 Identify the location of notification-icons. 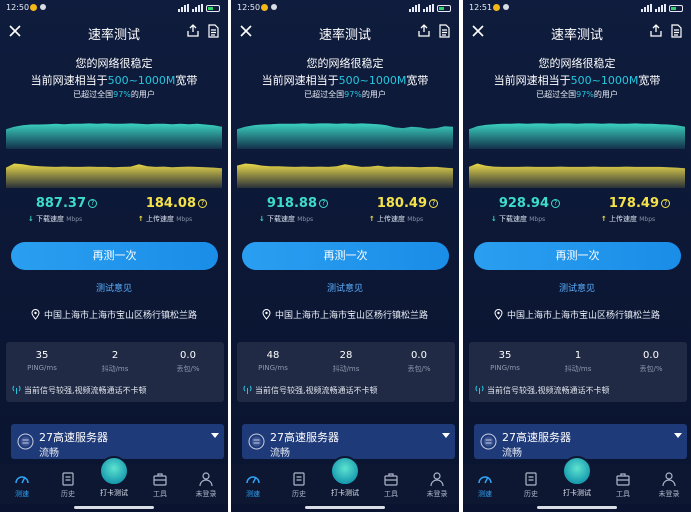
(501, 7).